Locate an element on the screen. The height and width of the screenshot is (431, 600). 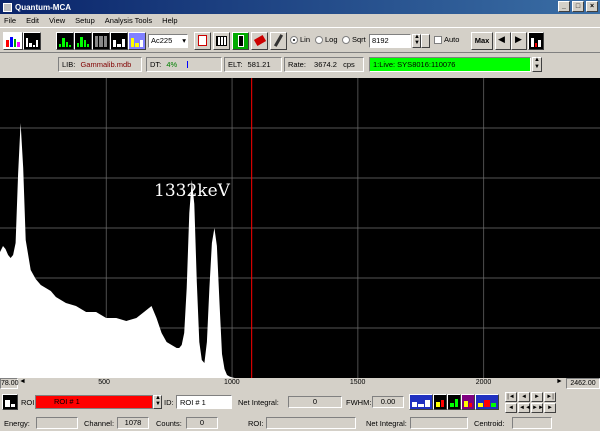
window-title: Quantum-MCA is located at coordinates (43, 7).